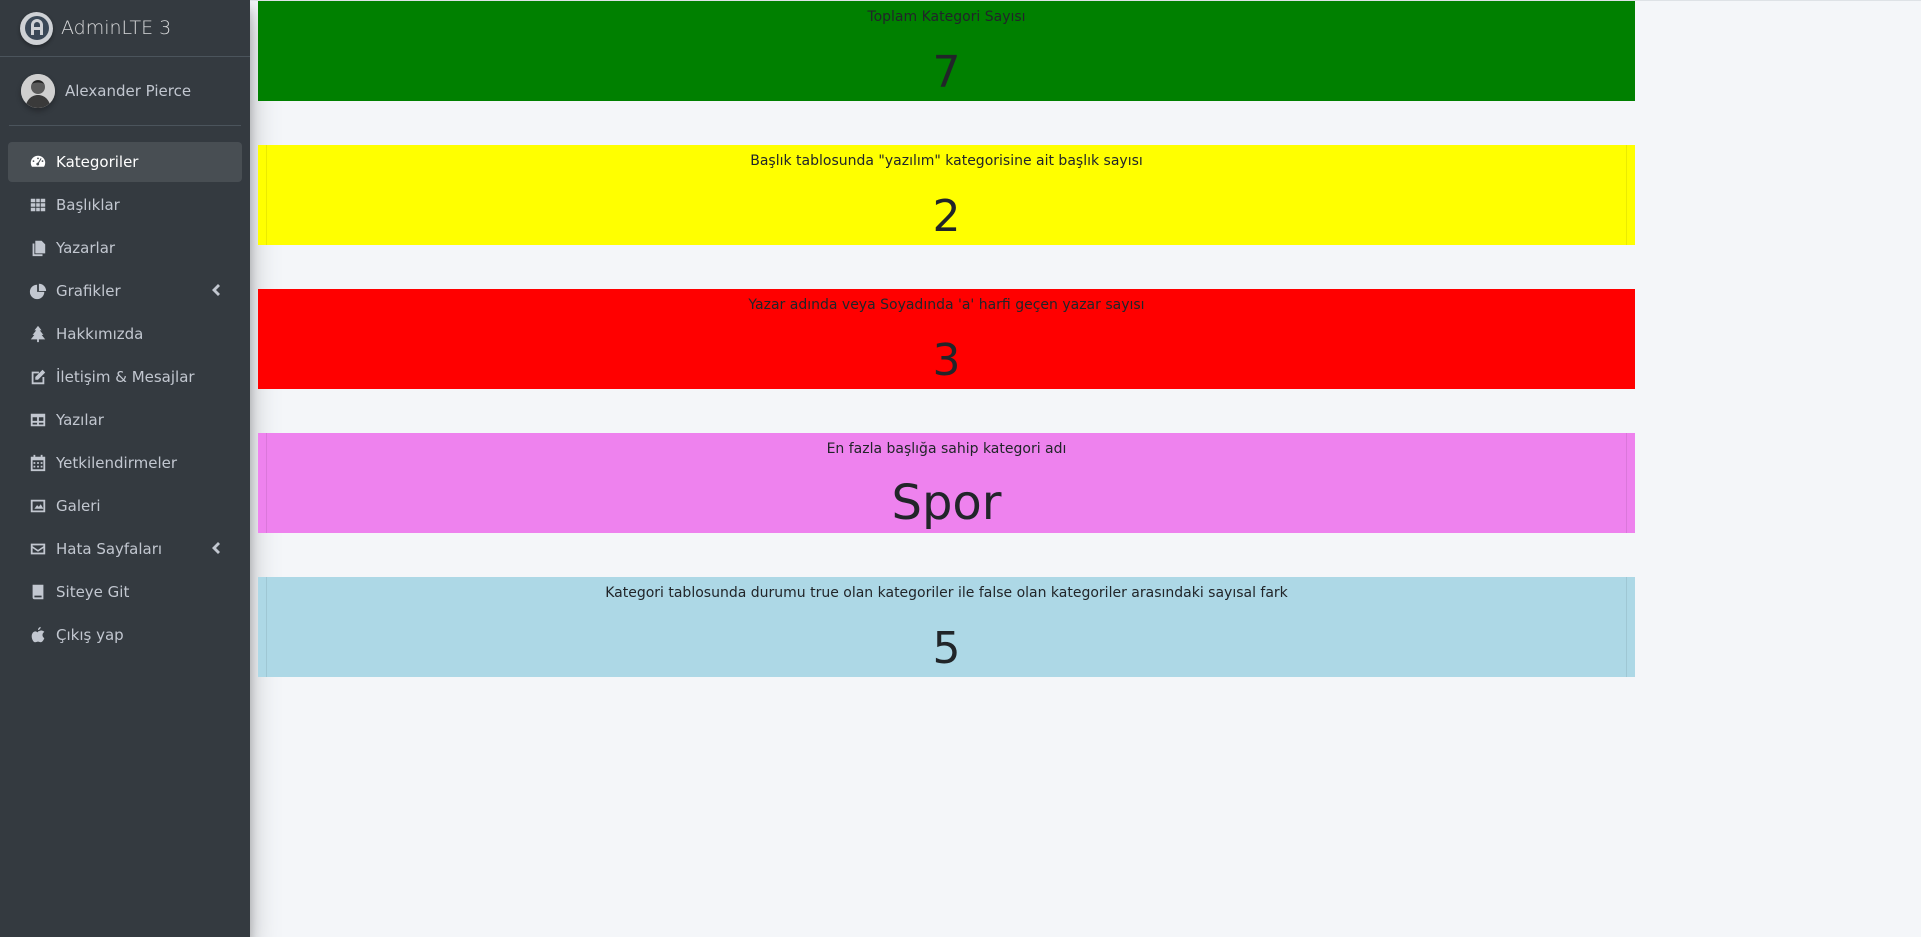  What do you see at coordinates (88, 291) in the screenshot?
I see `sidebar-item-label: Grafikler` at bounding box center [88, 291].